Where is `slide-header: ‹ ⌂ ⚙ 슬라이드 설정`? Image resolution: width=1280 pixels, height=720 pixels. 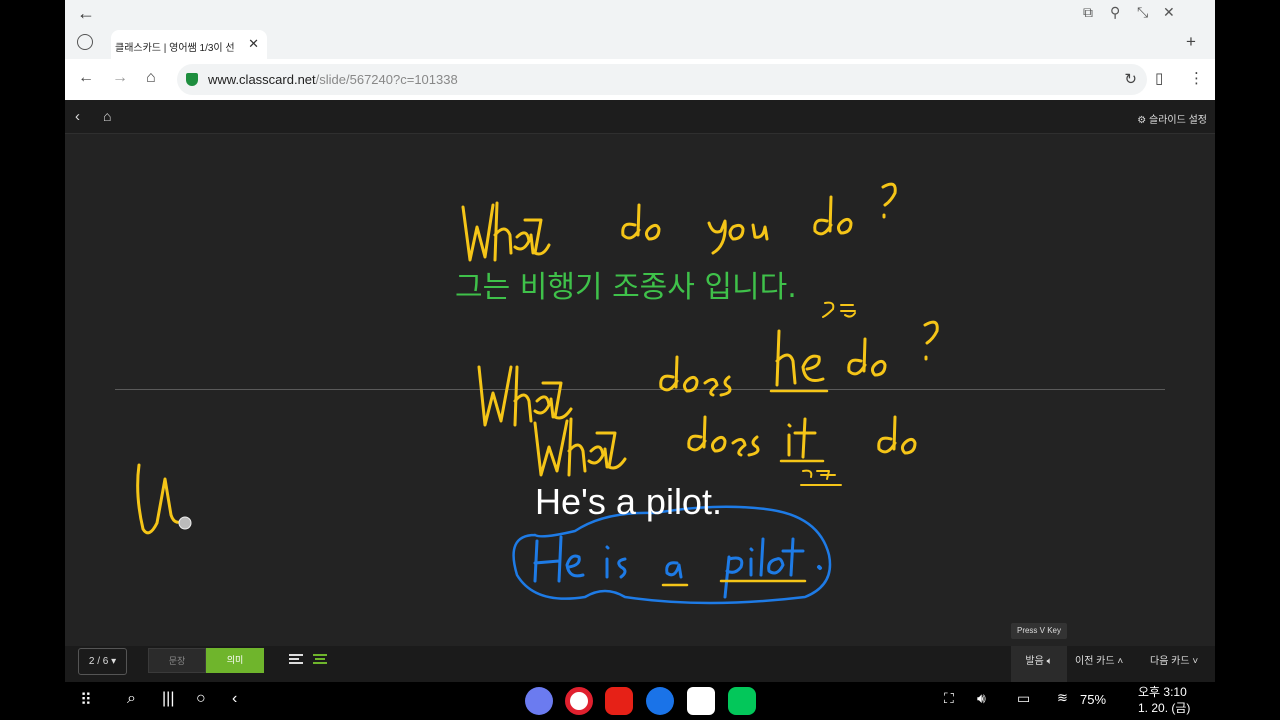 slide-header: ‹ ⌂ ⚙ 슬라이드 설정 is located at coordinates (640, 117).